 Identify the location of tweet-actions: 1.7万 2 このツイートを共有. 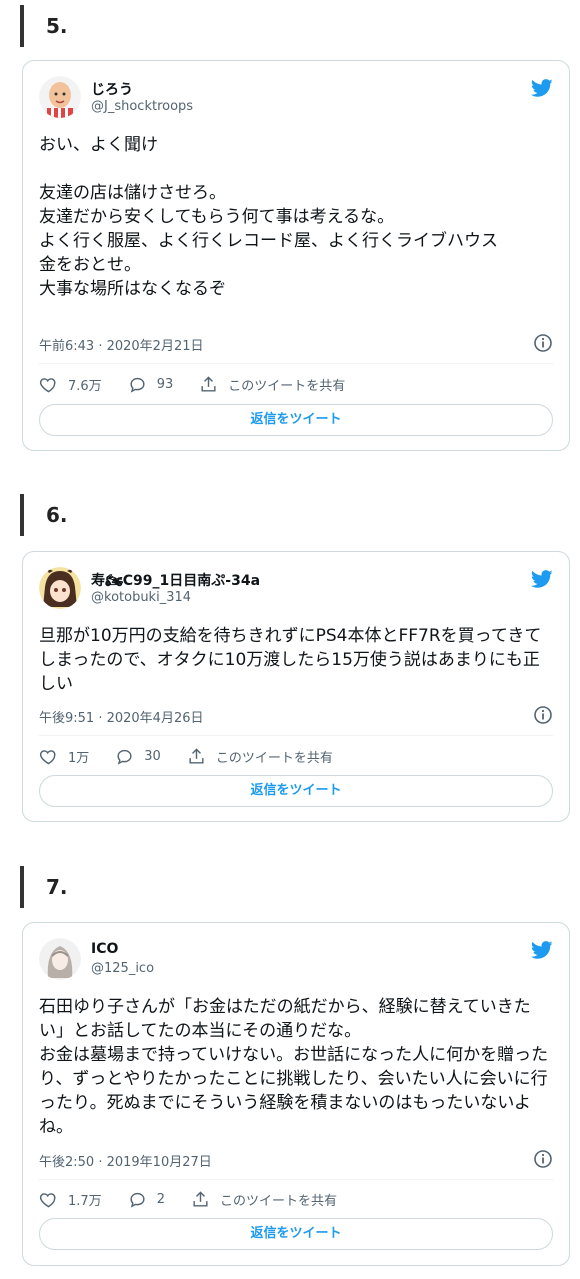
(296, 1199).